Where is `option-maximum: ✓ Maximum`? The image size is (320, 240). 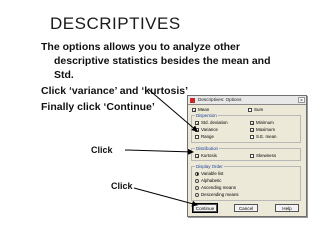 option-maximum: ✓ Maximum is located at coordinates (262, 129).